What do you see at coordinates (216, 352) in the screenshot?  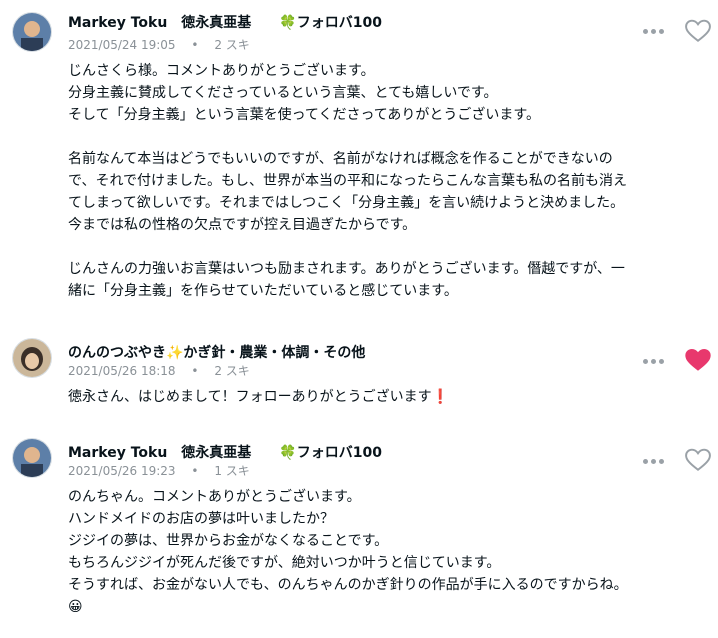 I see `comment-author: のんのつぶやき✨かぎ針・農業・体調・その他` at bounding box center [216, 352].